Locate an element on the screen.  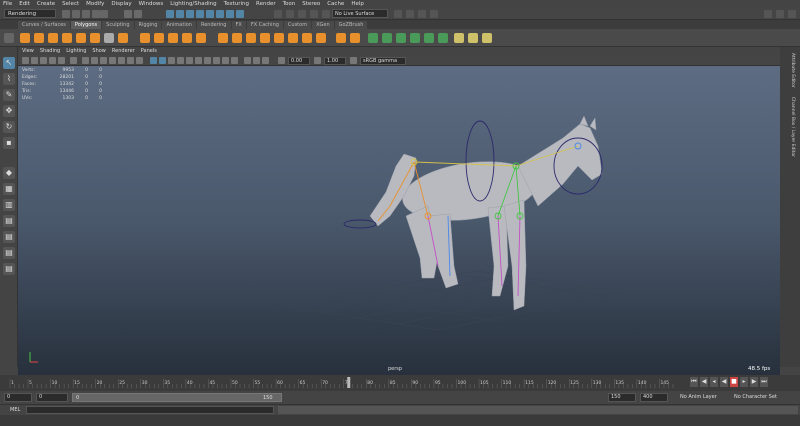
uv-editor-icon is located at coordinates (373, 38).